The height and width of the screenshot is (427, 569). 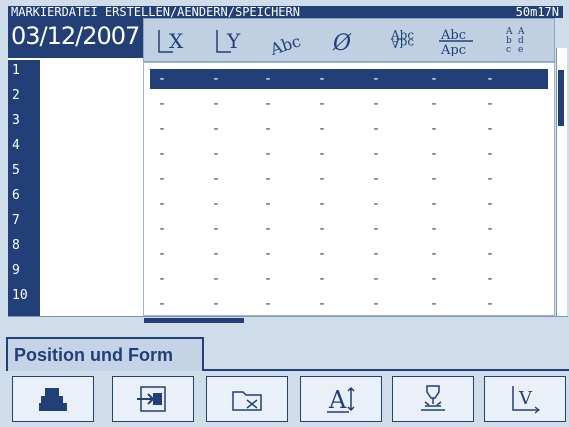 I want to click on folder-button, so click(x=247, y=399).